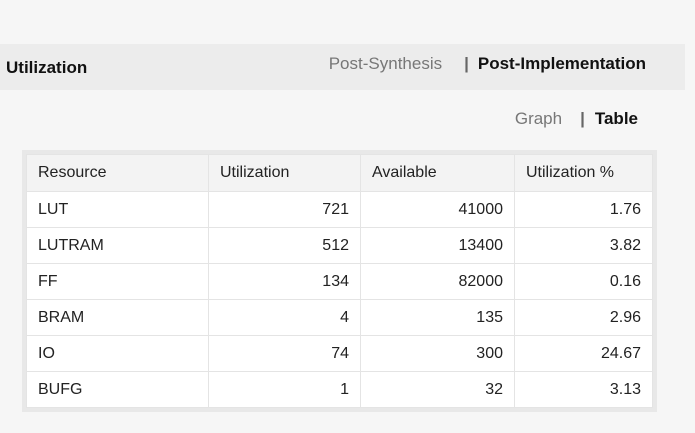 The width and height of the screenshot is (695, 433). What do you see at coordinates (385, 64) in the screenshot?
I see `post-synthesis-tab: Post-Synthesis` at bounding box center [385, 64].